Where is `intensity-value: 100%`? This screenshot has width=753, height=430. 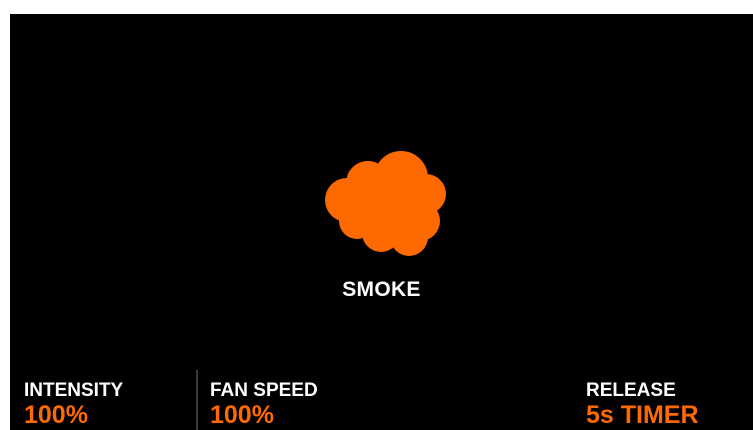
intensity-value: 100% is located at coordinates (56, 415).